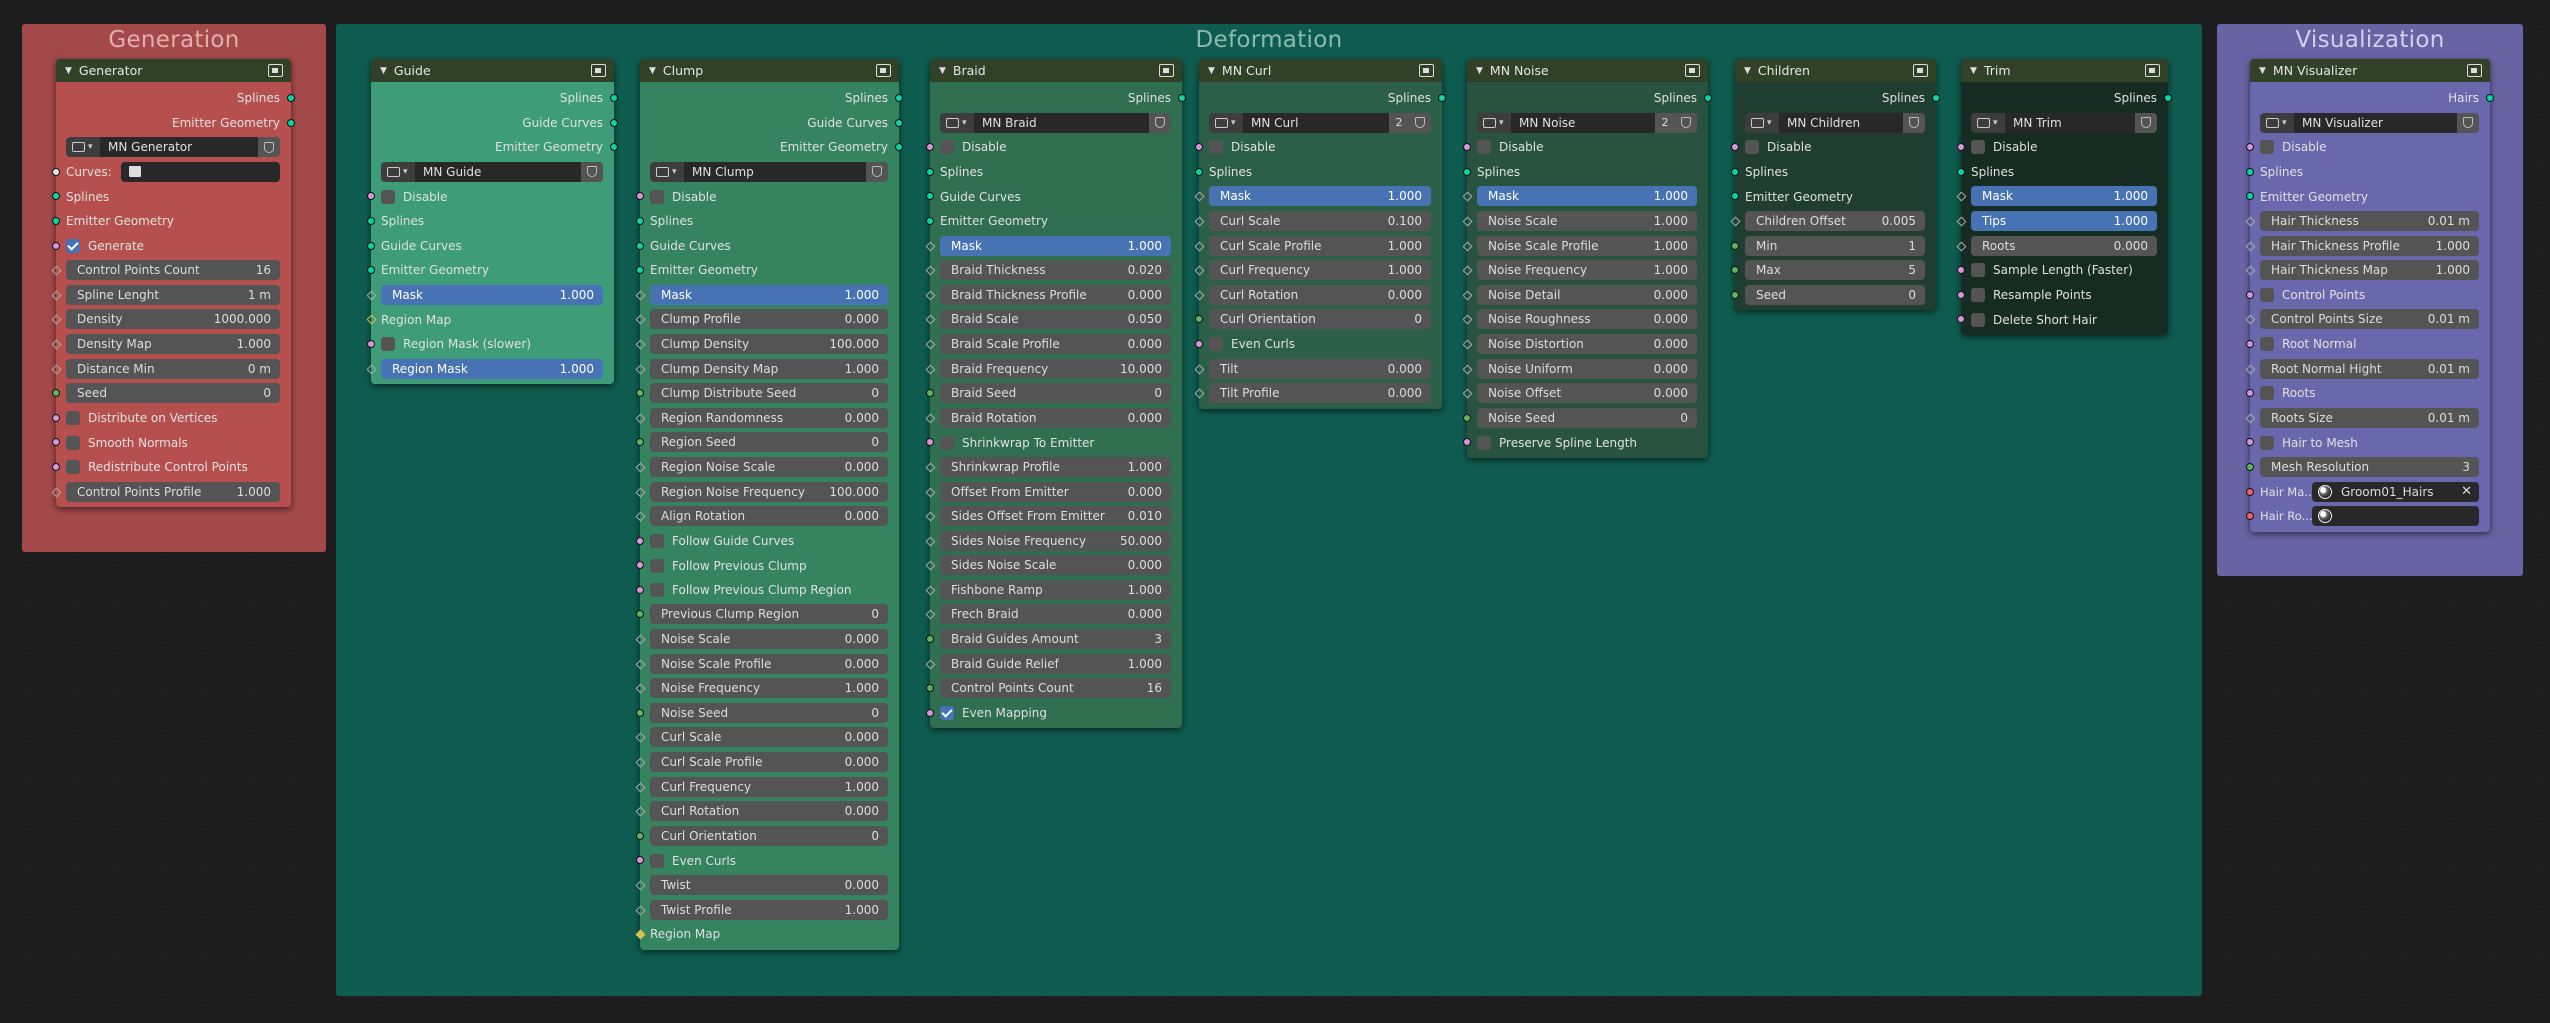 The width and height of the screenshot is (2550, 1023). Describe the element at coordinates (2064, 245) in the screenshot. I see `roots-slider: Roots 0.000` at that location.